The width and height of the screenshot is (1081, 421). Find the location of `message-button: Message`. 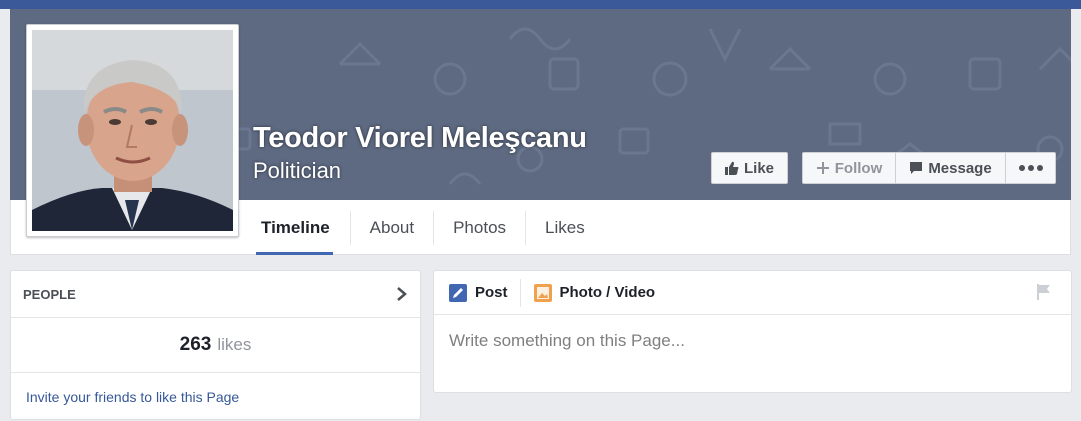

message-button: Message is located at coordinates (951, 168).